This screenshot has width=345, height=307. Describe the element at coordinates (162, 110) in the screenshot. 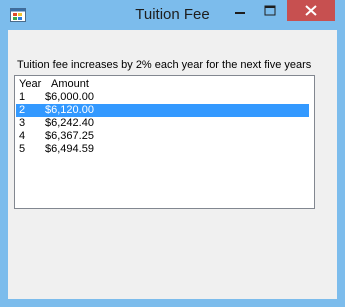

I see `list-item-selected: 2 $6,120.00` at that location.